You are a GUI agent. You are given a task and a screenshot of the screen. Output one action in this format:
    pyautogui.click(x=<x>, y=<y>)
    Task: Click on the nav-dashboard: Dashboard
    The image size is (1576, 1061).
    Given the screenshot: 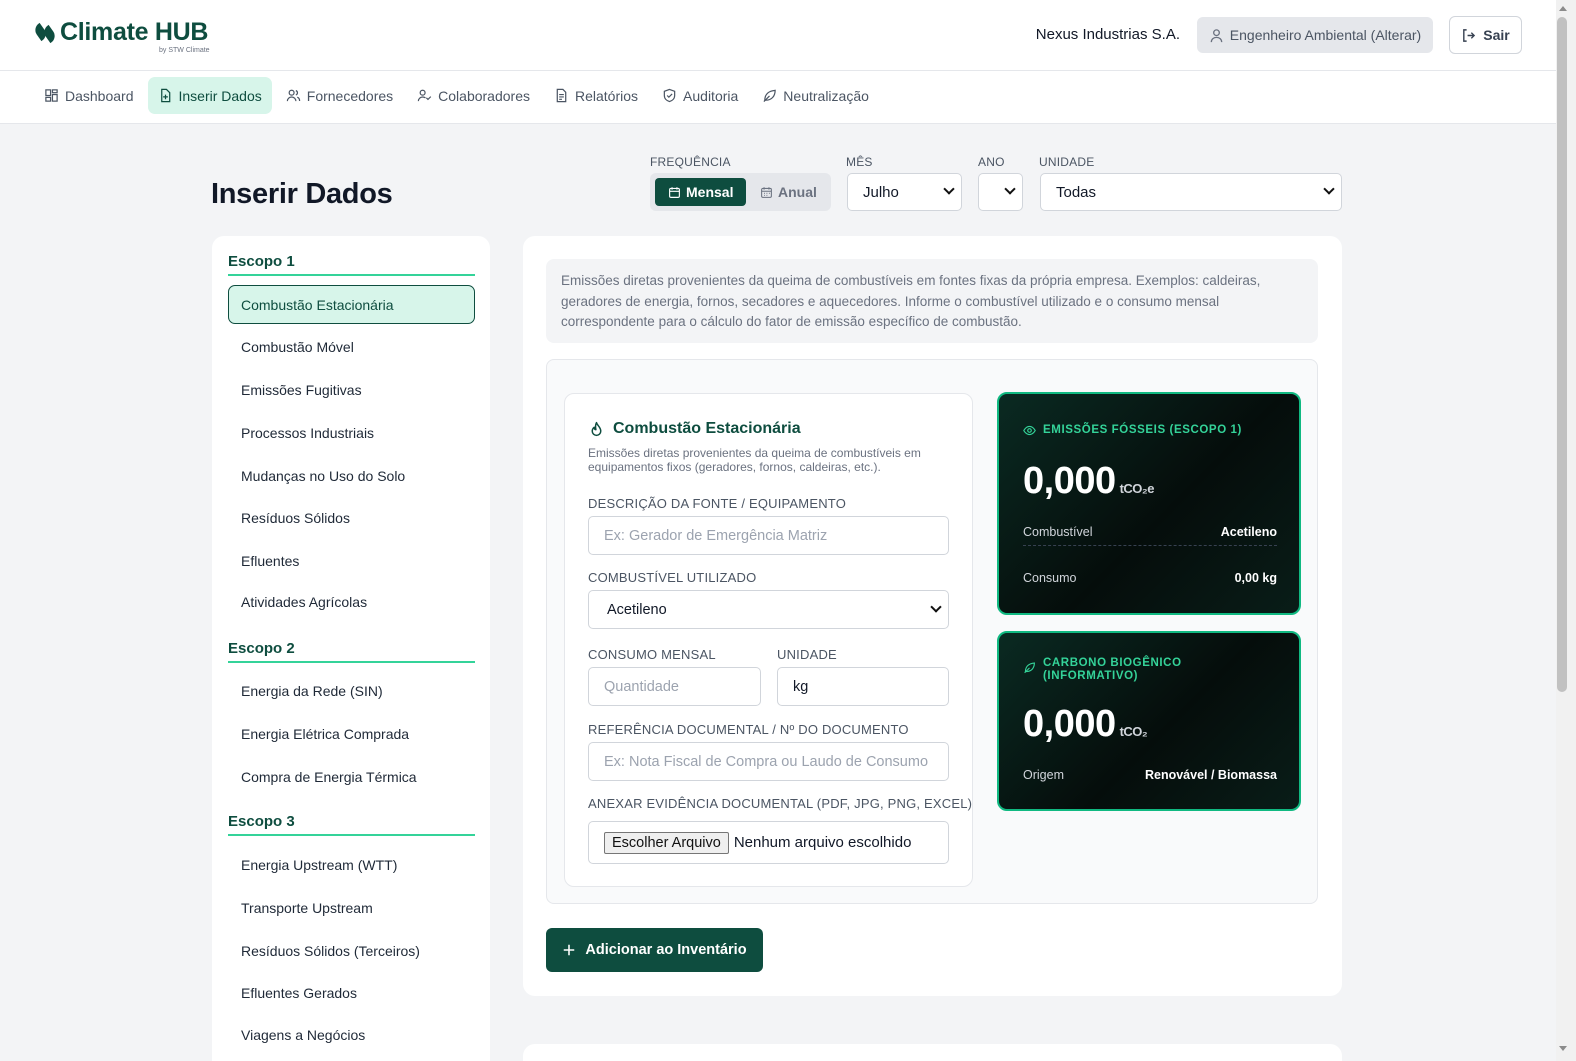 What is the action you would take?
    pyautogui.click(x=89, y=95)
    